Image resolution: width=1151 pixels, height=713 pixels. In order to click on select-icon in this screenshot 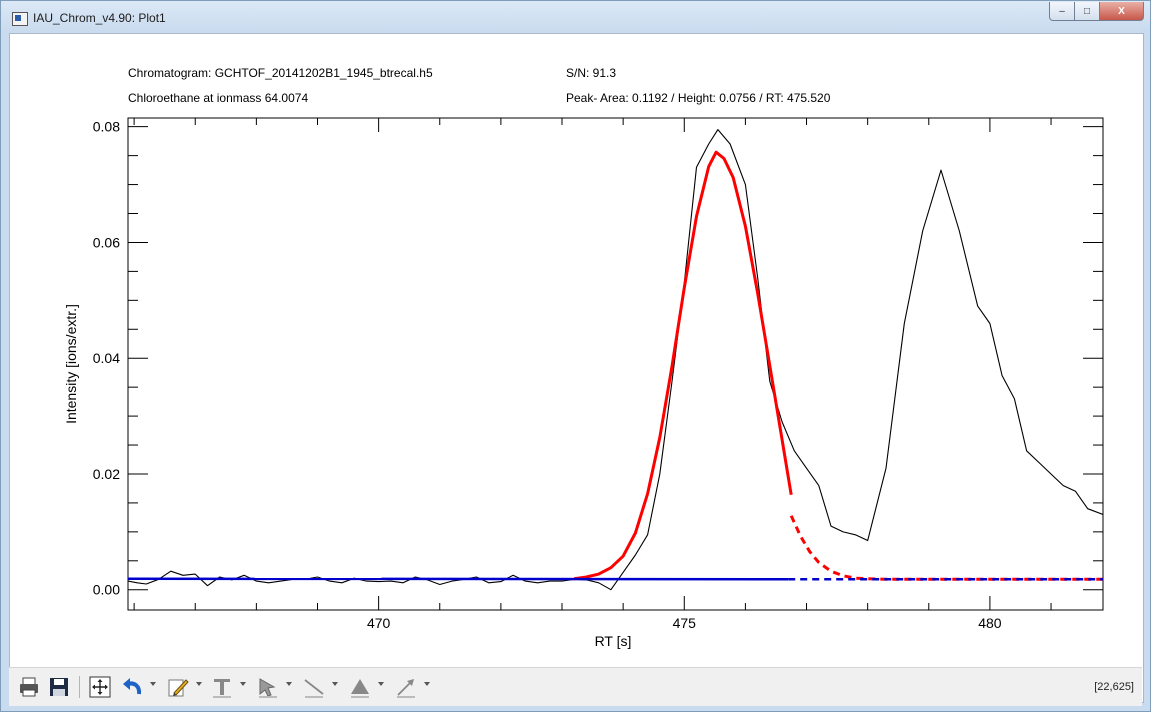, I will do `click(268, 687)`.